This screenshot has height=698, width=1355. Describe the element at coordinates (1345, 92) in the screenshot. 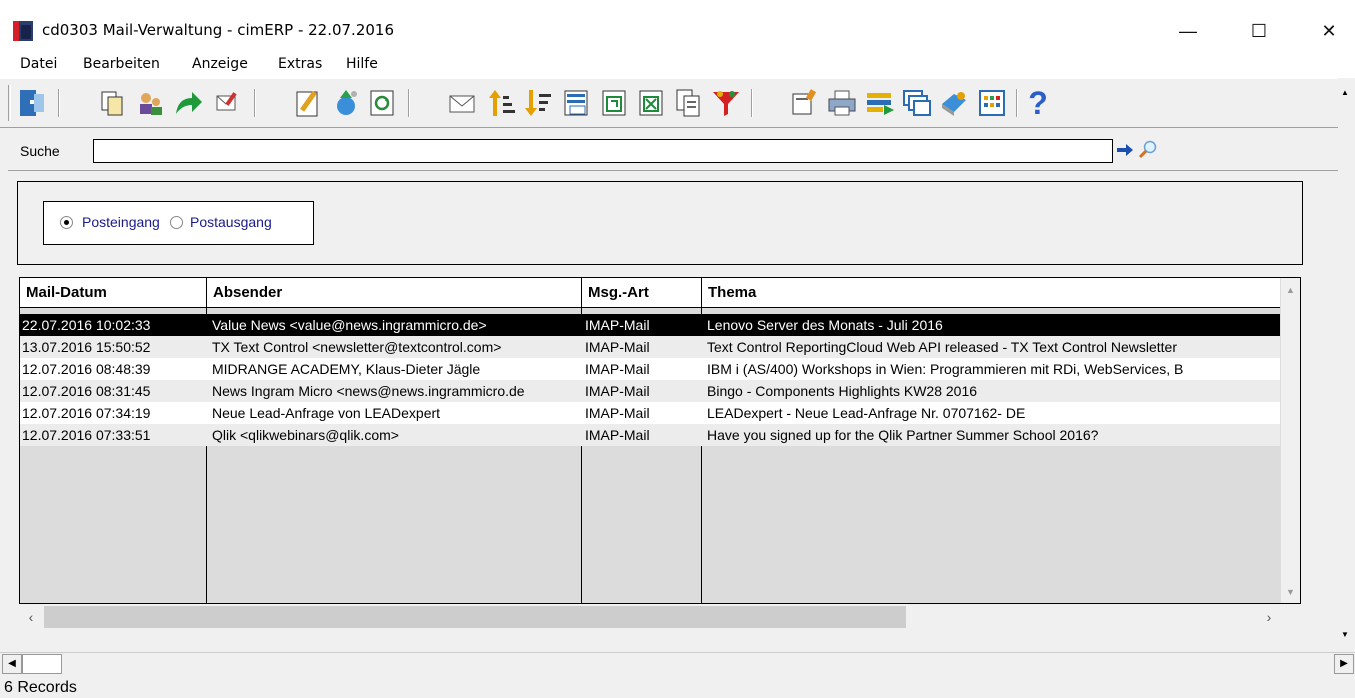

I see `window-scroll-up-icon: ▲` at that location.